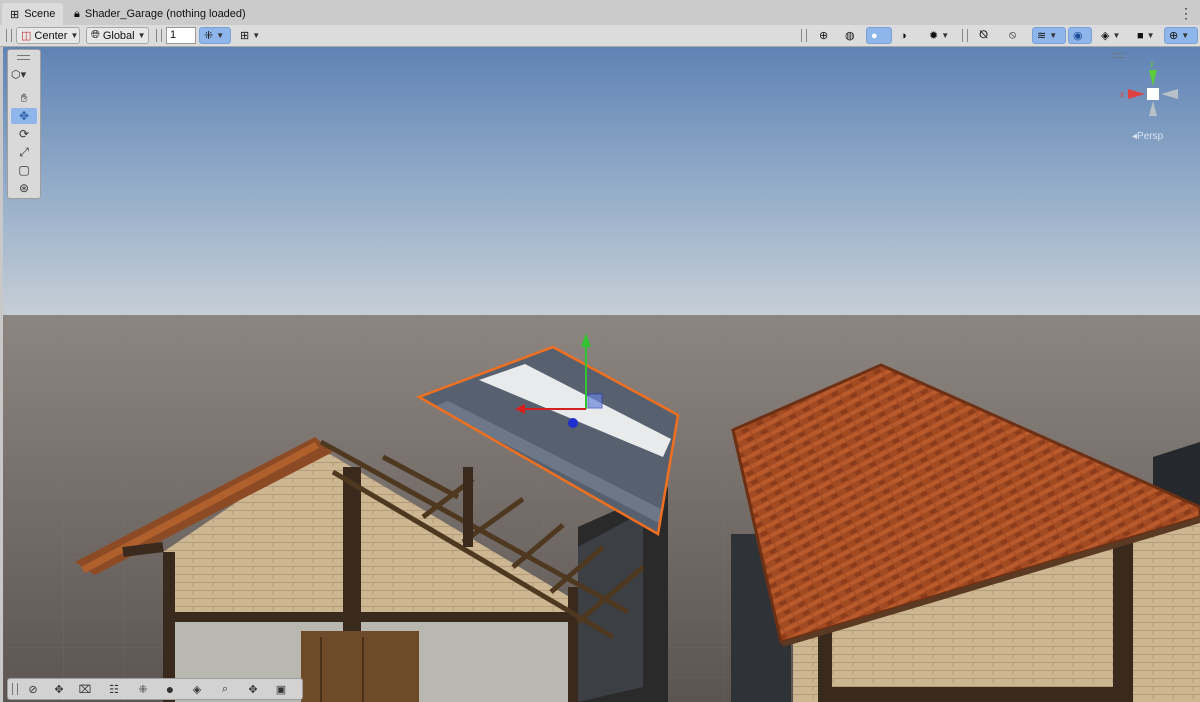 Image resolution: width=1200 pixels, height=702 pixels. What do you see at coordinates (1169, 94) in the screenshot?
I see `gizmo-neg-x-cone` at bounding box center [1169, 94].